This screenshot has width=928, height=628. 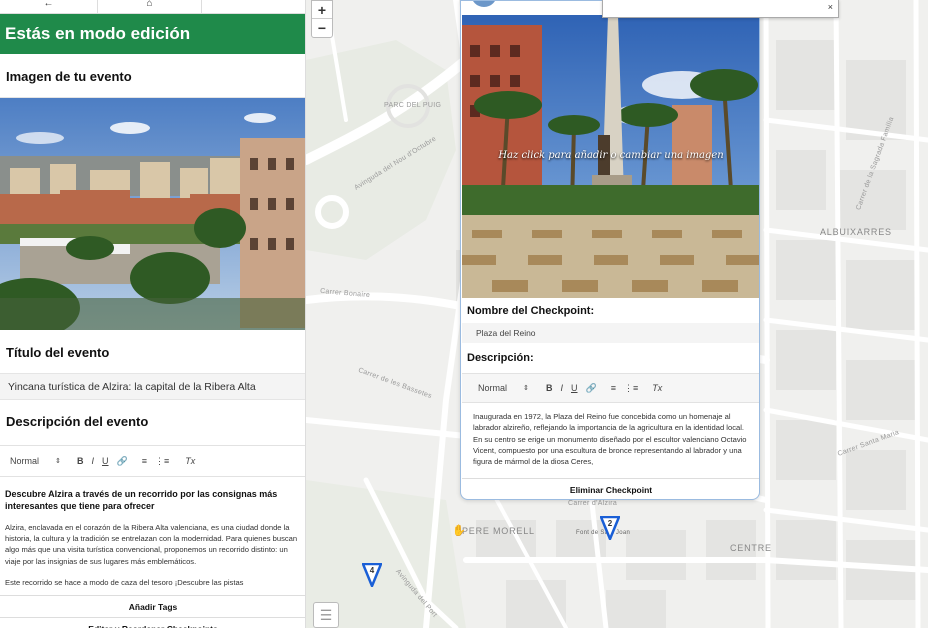 I want to click on back-button: ←, so click(x=49, y=7).